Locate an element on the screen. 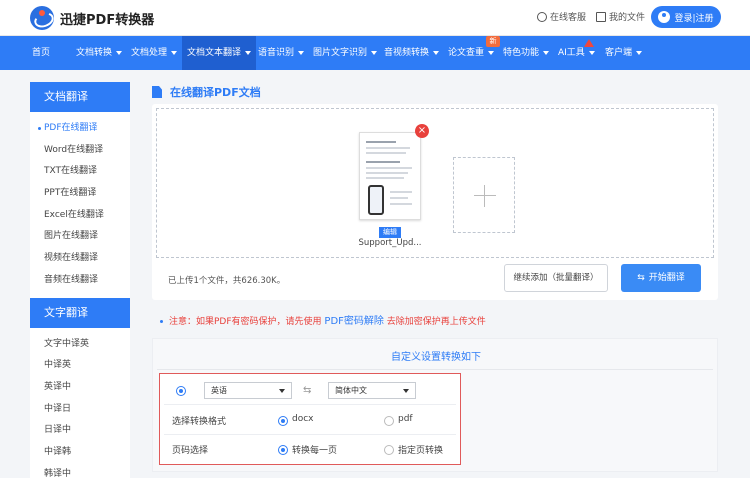 The width and height of the screenshot is (750, 478). sidebar-item-excel: Excel在线翻译 is located at coordinates (80, 216).